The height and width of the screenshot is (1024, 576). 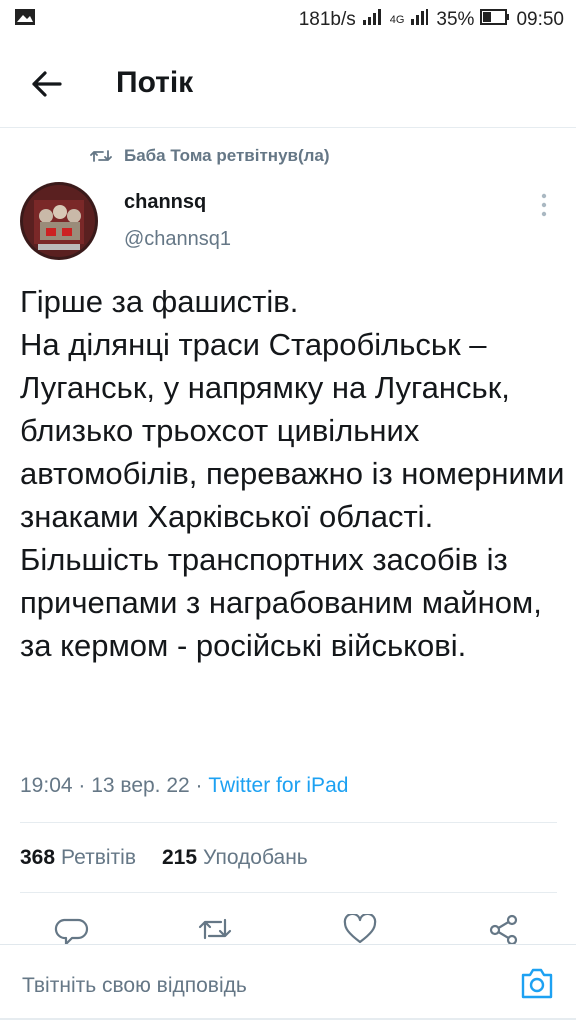 I want to click on more-vertical-icon, so click(x=544, y=205).